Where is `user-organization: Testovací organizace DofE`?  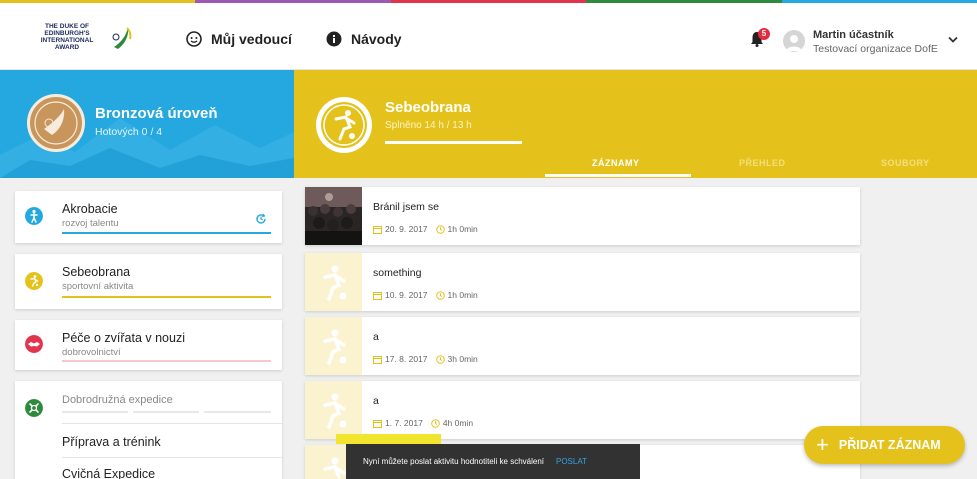 user-organization: Testovací organizace DofE is located at coordinates (875, 49).